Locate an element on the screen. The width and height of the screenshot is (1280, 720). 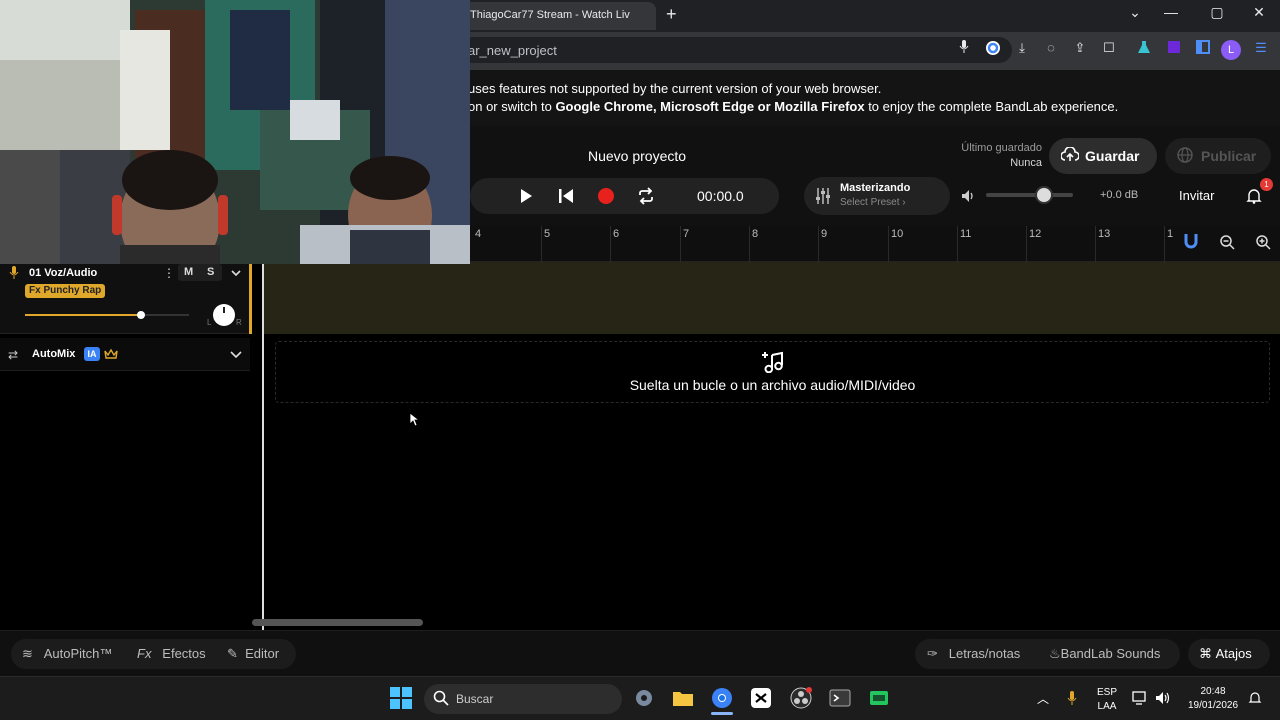
ruler-tick: 5 is located at coordinates (547, 234).